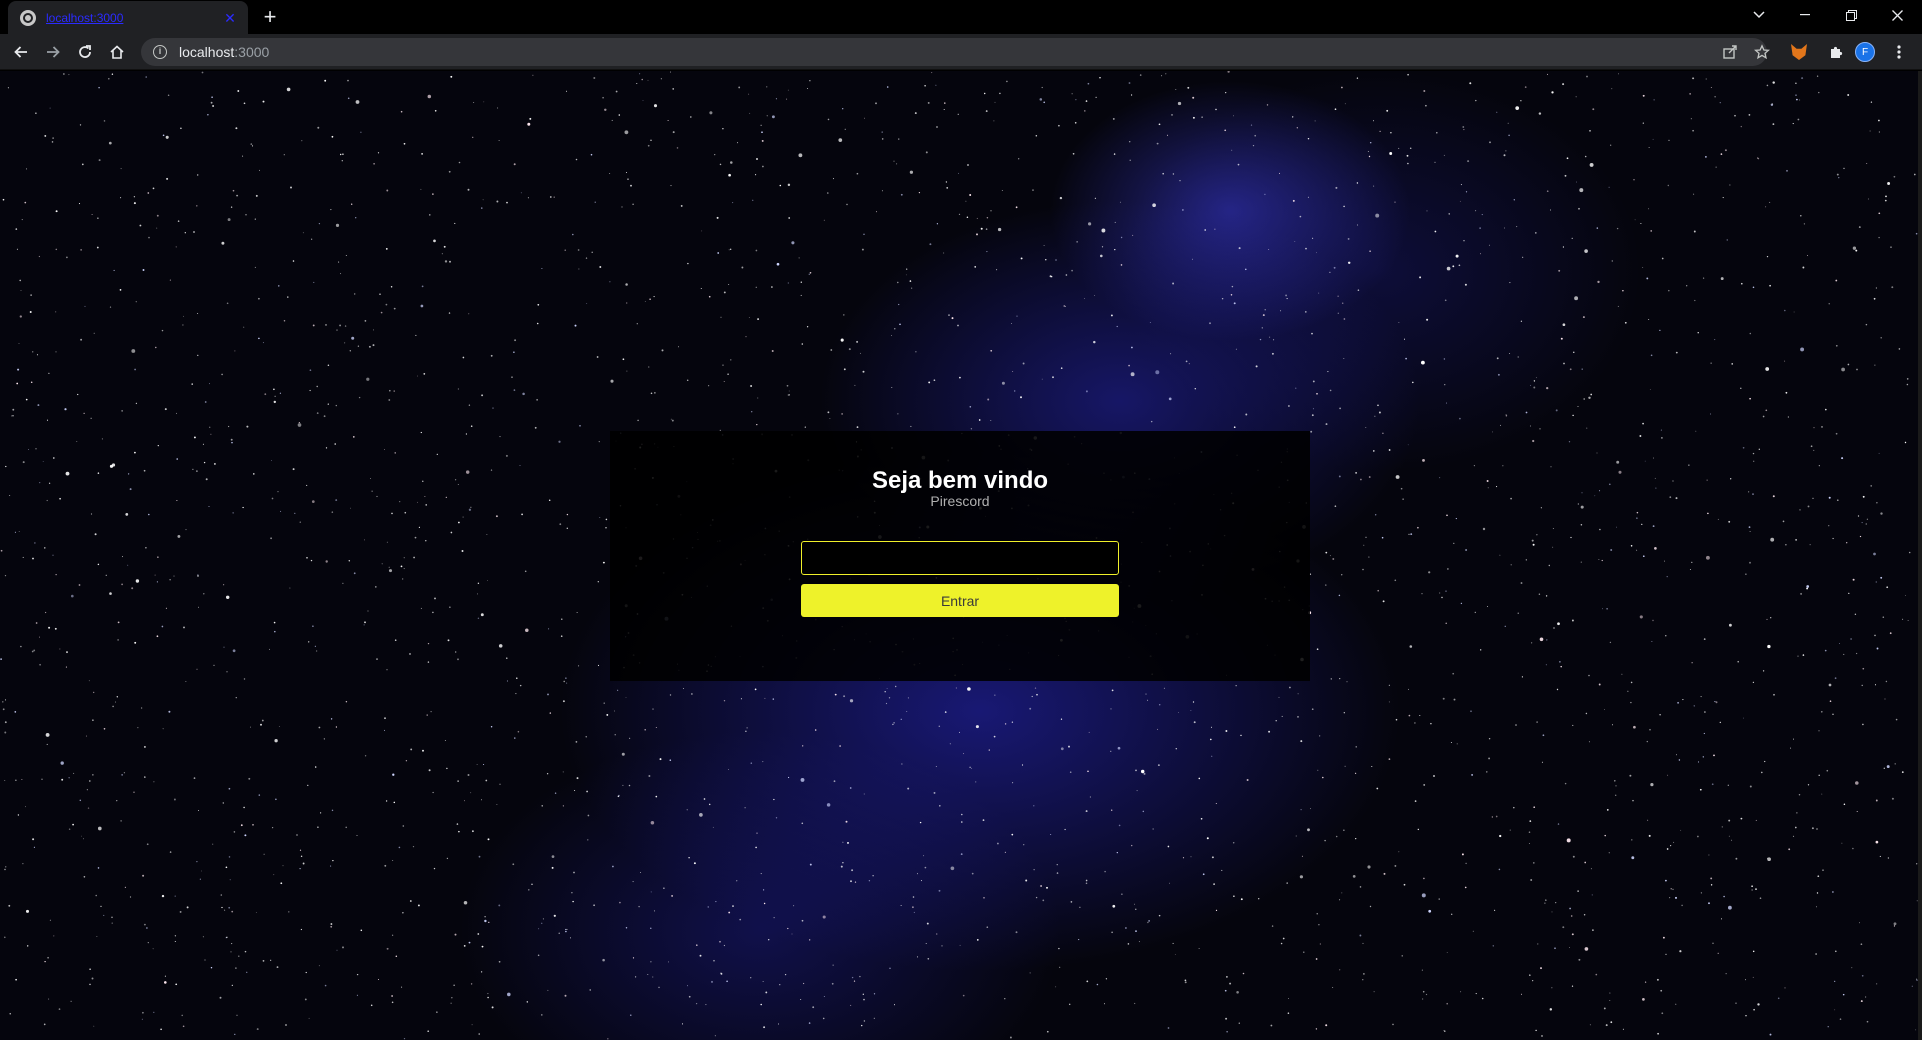 The image size is (1922, 1040). I want to click on arrow-right-icon, so click(53, 52).